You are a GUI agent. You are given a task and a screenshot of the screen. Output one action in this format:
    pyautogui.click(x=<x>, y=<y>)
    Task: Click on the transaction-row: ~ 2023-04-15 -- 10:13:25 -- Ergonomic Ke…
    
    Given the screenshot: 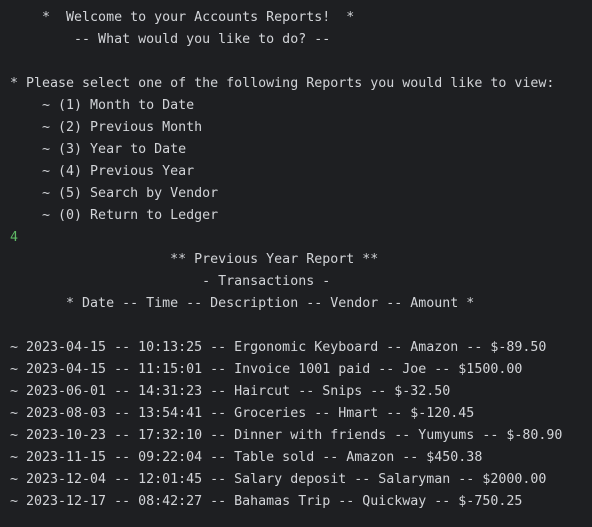 What is the action you would take?
    pyautogui.click(x=278, y=347)
    